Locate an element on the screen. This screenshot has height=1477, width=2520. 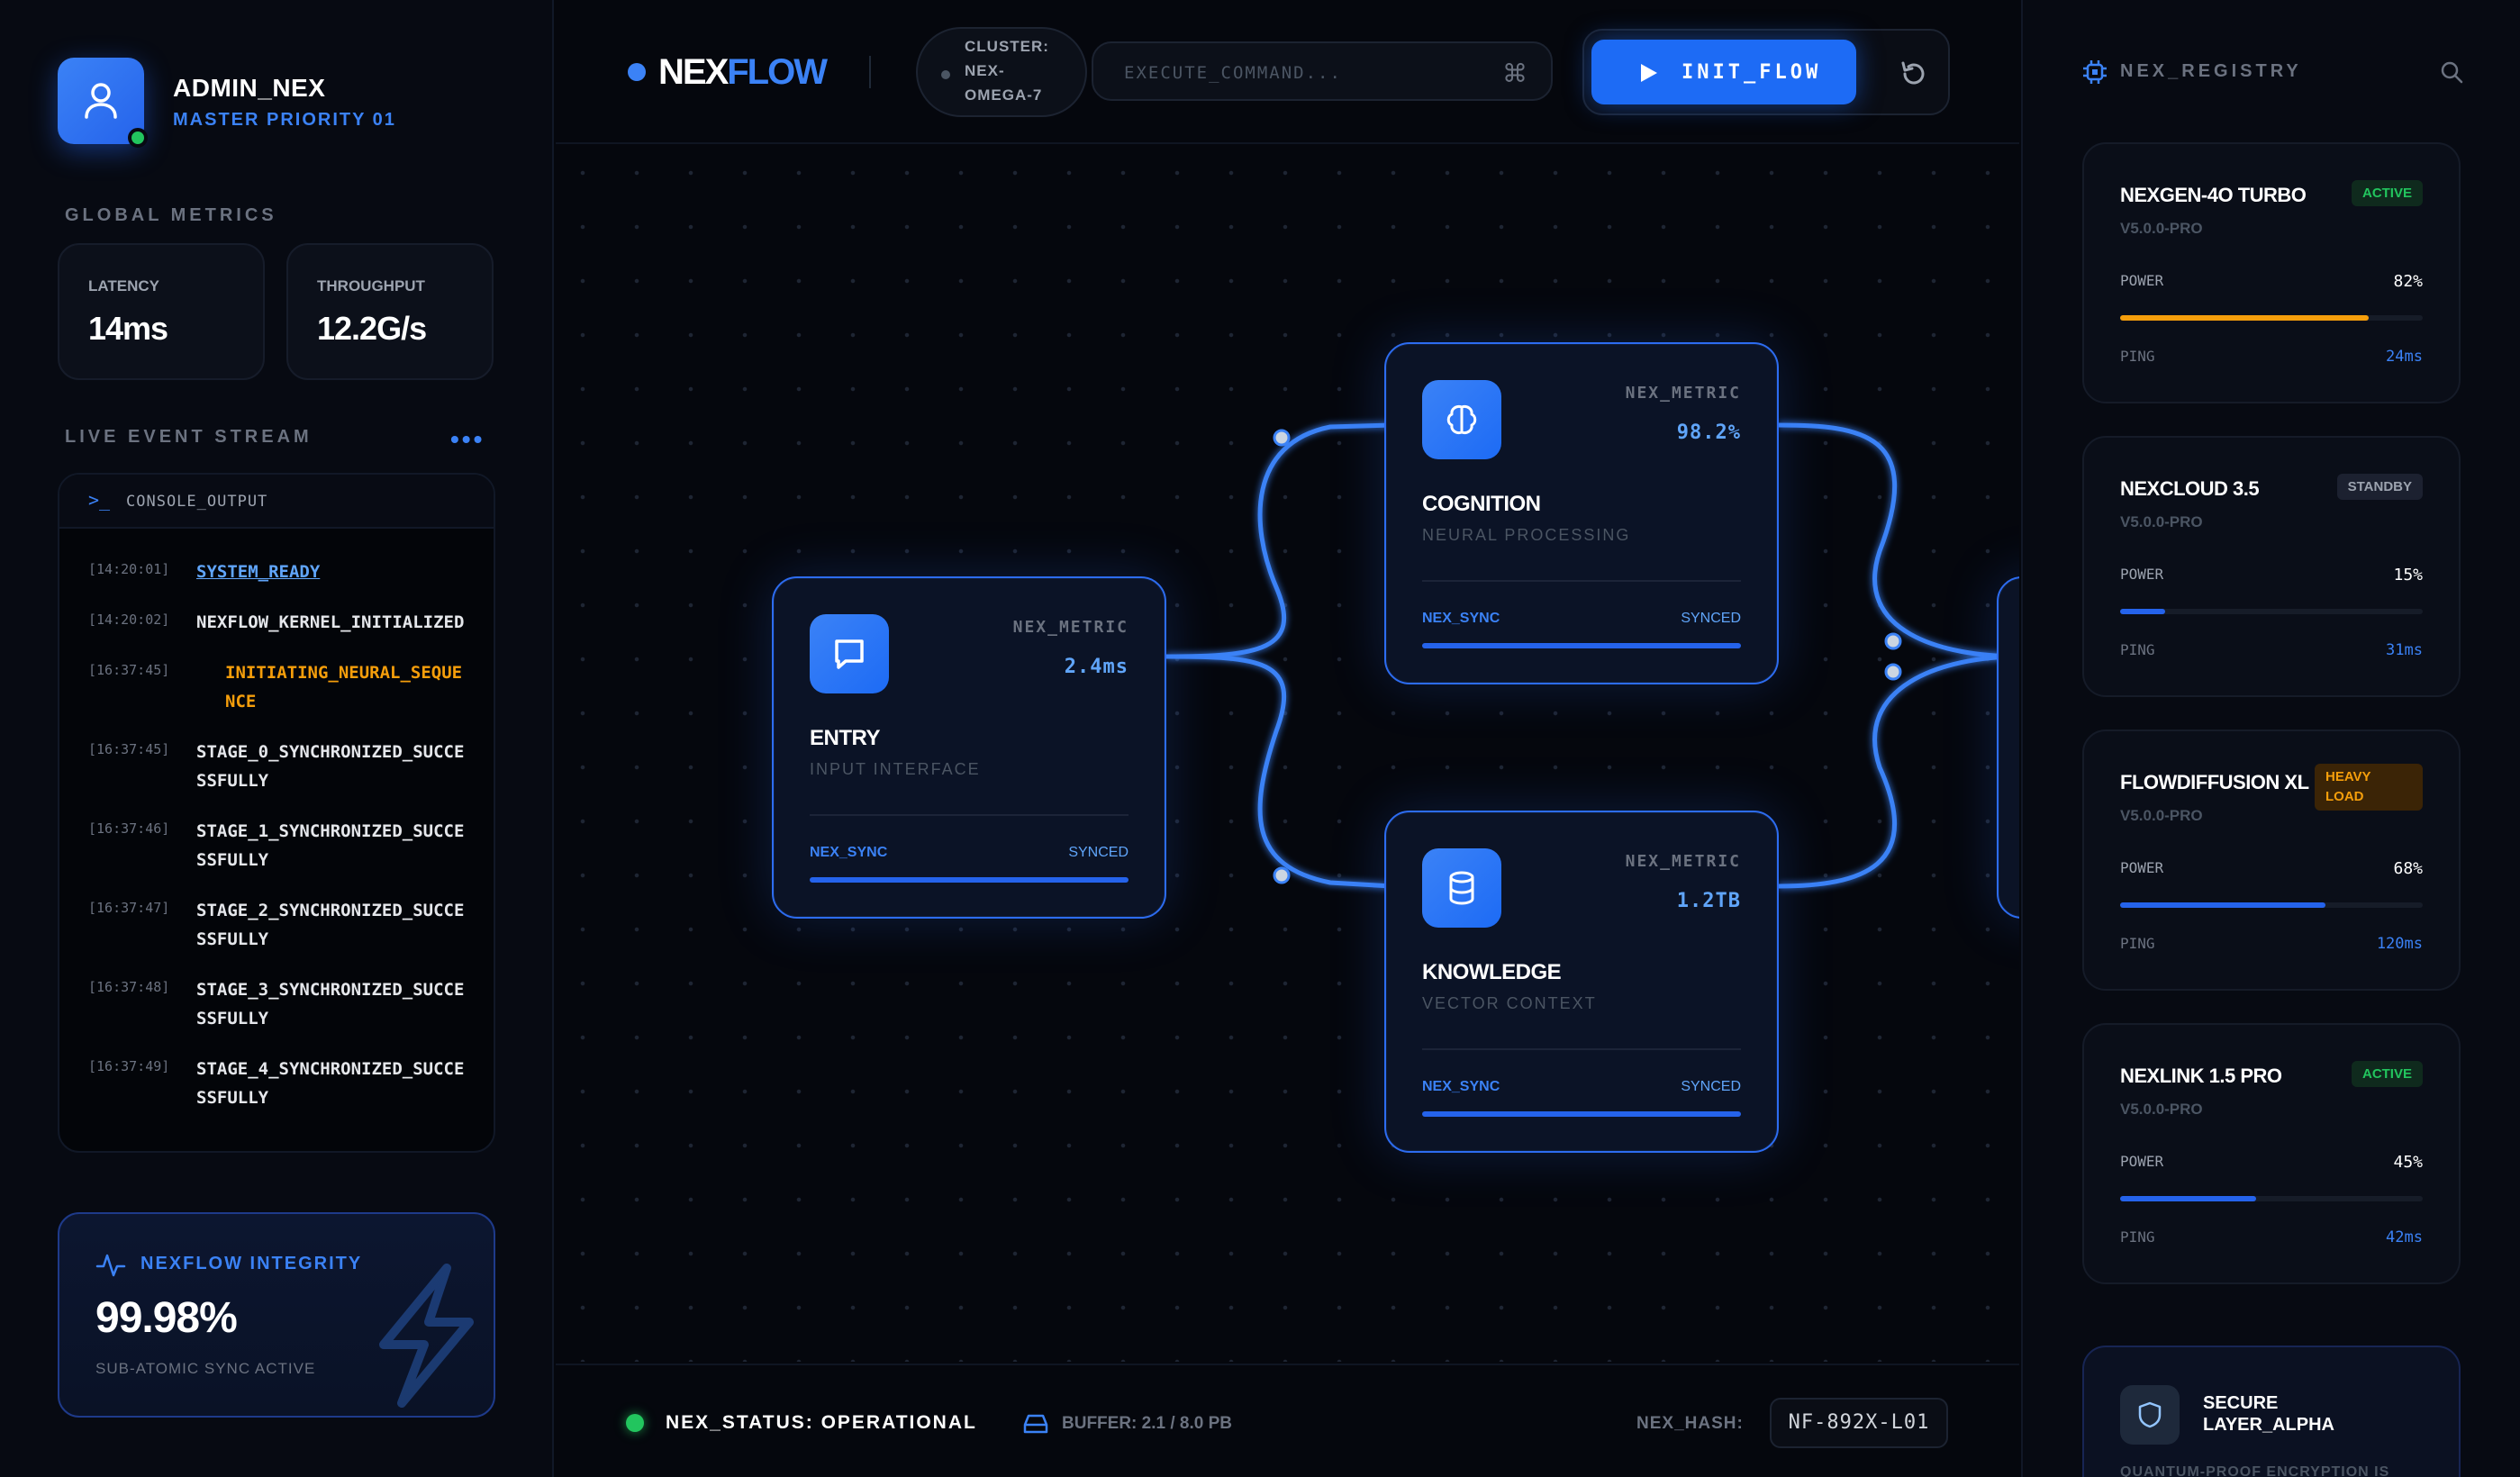
model-name: NEXGEN-4O TURBO is located at coordinates (2213, 195).